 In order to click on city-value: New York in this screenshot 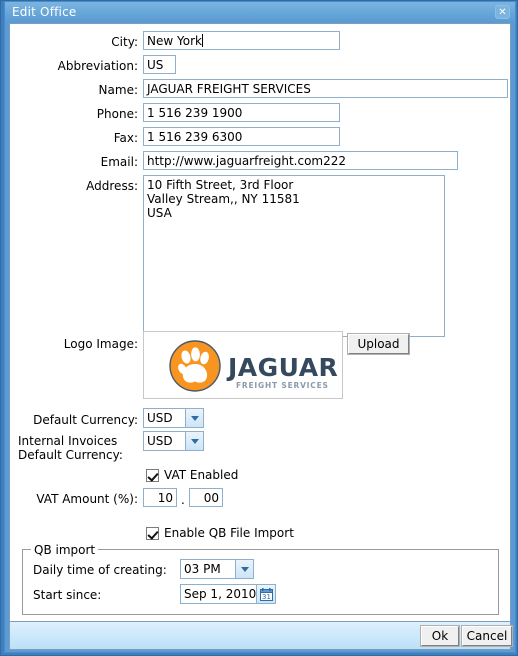, I will do `click(174, 41)`.